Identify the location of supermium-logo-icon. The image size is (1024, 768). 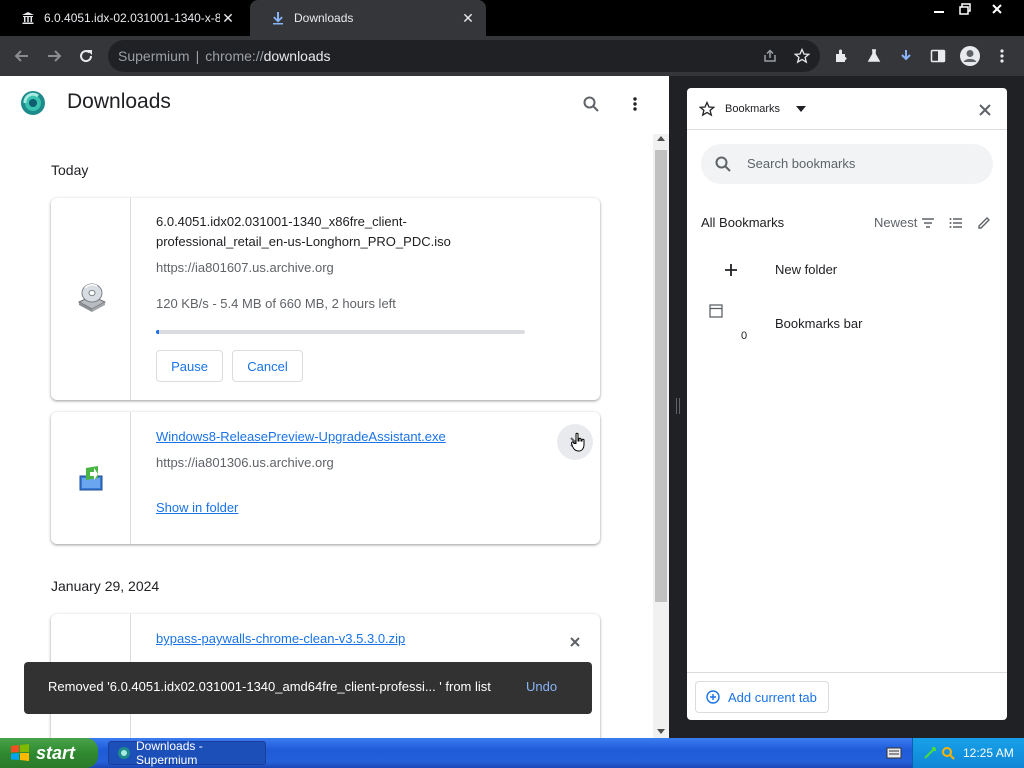
(33, 103).